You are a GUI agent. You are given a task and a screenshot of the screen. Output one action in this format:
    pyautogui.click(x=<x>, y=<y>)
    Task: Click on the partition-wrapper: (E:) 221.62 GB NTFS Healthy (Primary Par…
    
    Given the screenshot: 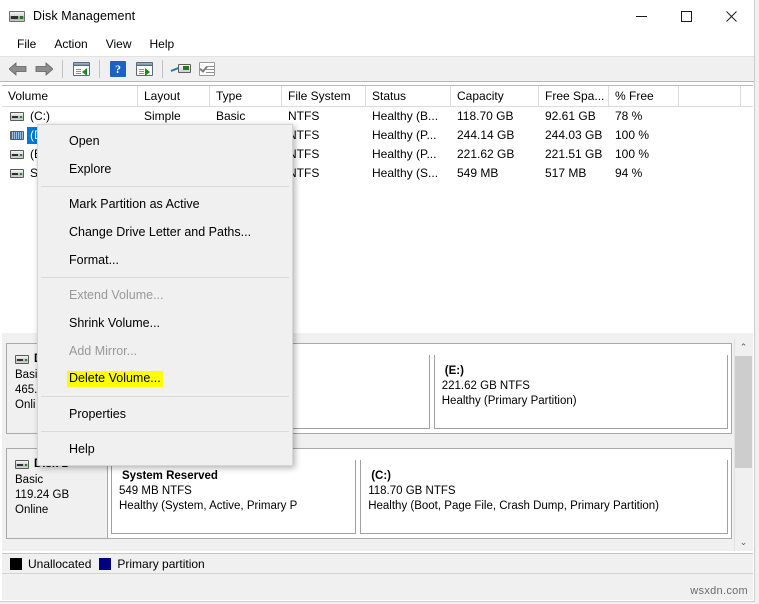 What is the action you would take?
    pyautogui.click(x=580, y=388)
    